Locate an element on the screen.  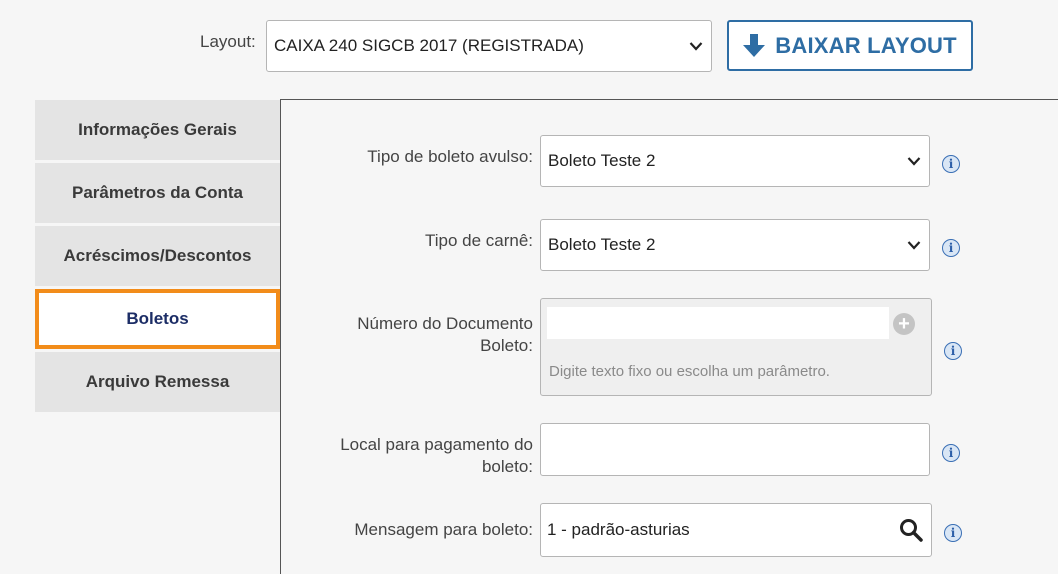
layout-select: CAIXA 240 SIGCB 2017 (REGISTRADA) is located at coordinates (489, 46).